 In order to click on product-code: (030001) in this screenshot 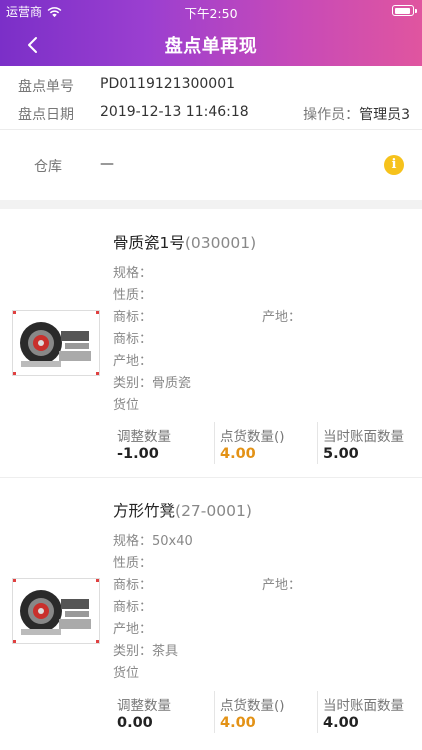, I will do `click(220, 243)`.